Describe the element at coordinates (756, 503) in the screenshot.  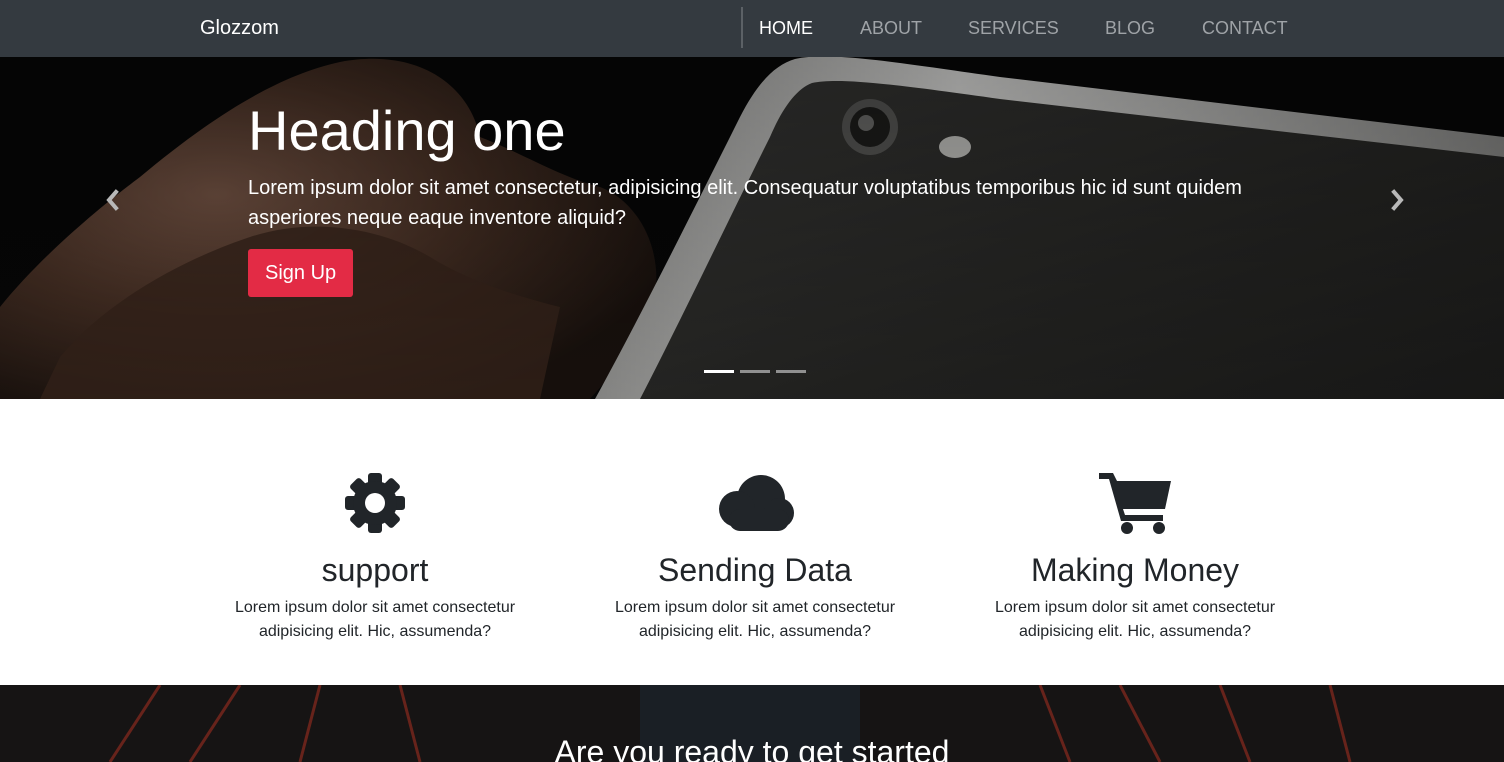
I see `cloud-icon` at that location.